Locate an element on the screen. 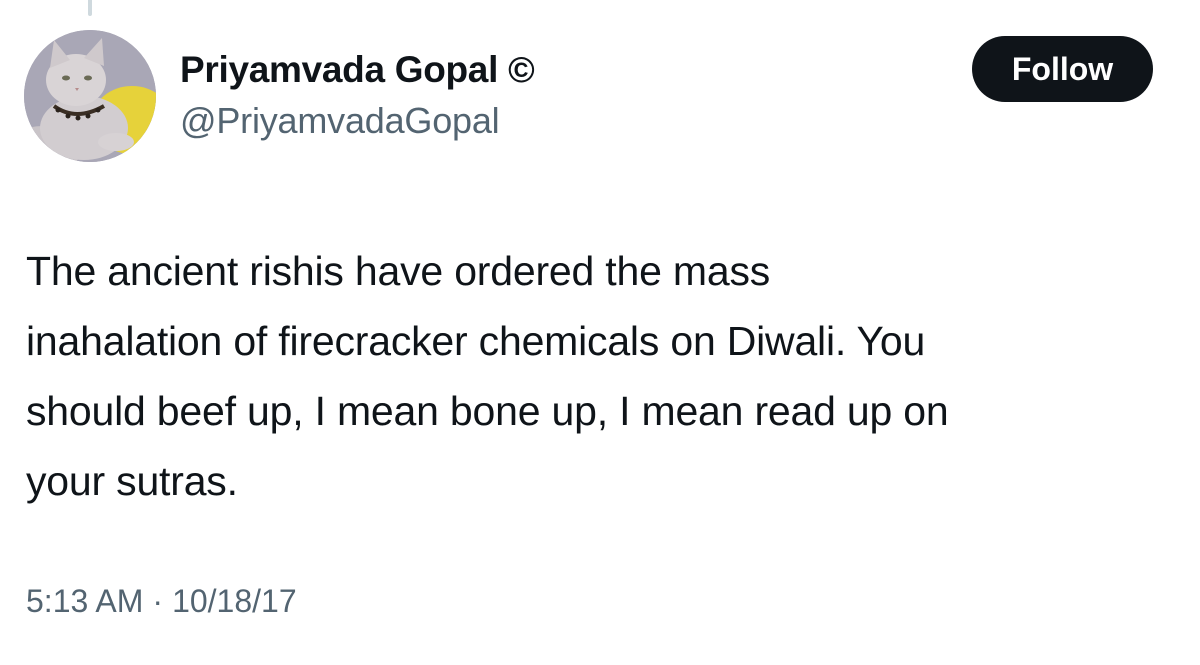 The height and width of the screenshot is (665, 1200). follow-button: Follow is located at coordinates (1062, 69).